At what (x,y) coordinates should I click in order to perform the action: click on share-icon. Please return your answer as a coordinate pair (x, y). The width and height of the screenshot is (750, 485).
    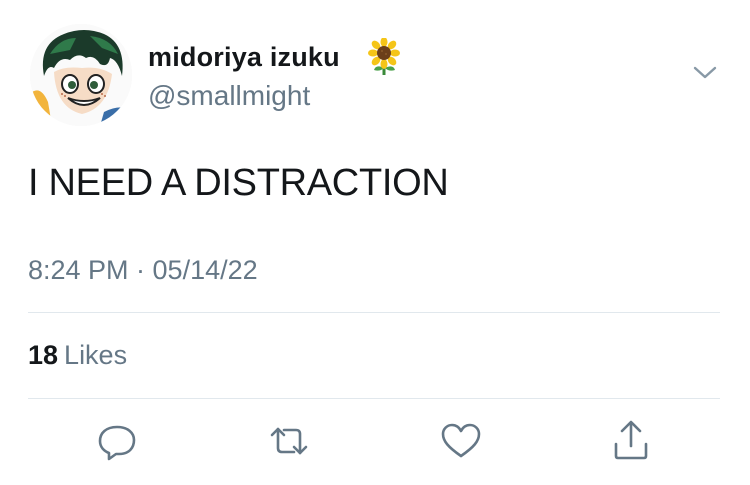
    Looking at the image, I should click on (631, 441).